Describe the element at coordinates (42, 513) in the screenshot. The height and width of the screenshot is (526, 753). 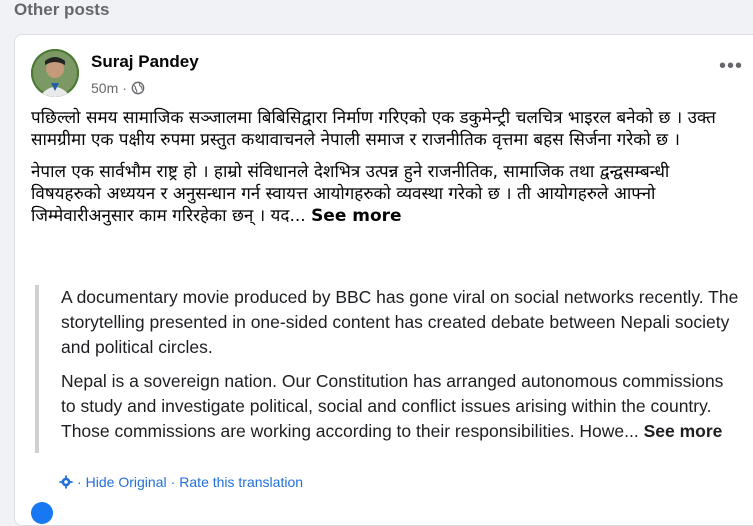
I see `reaction-avatar` at that location.